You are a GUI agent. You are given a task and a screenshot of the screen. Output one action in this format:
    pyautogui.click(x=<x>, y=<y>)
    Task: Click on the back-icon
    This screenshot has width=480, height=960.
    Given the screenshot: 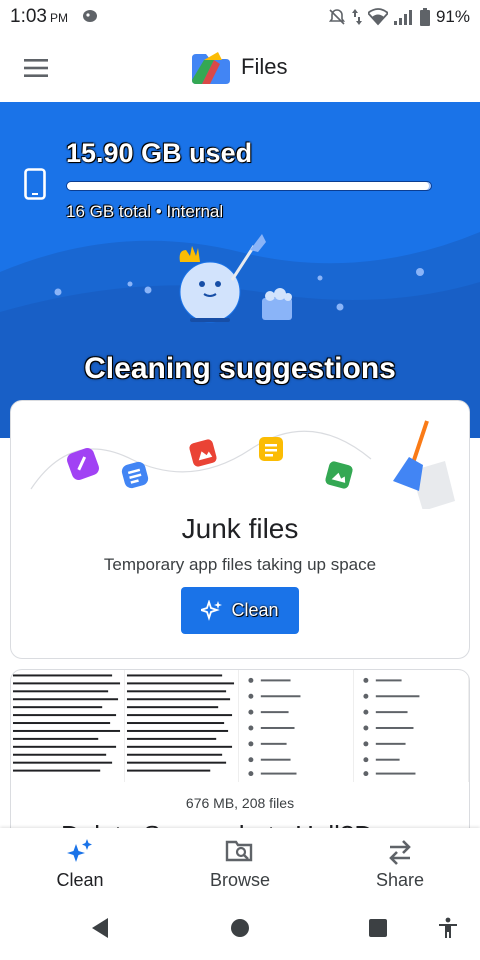 What is the action you would take?
    pyautogui.click(x=100, y=928)
    